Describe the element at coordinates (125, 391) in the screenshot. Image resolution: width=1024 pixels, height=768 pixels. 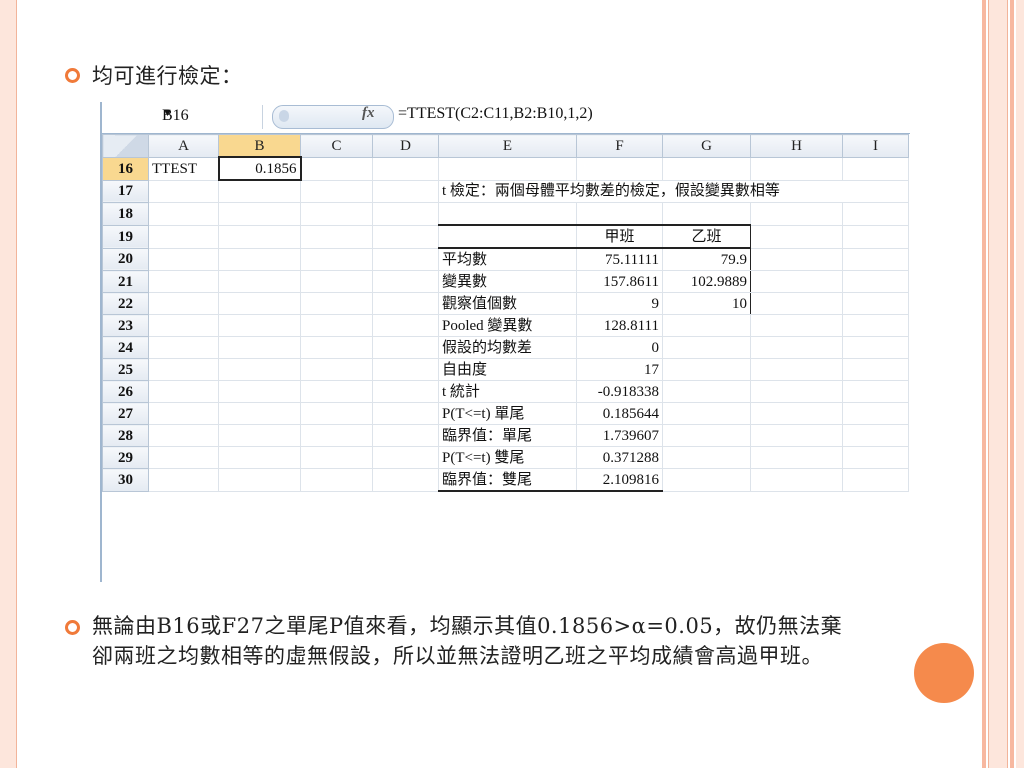
I see `row-header: 26` at that location.